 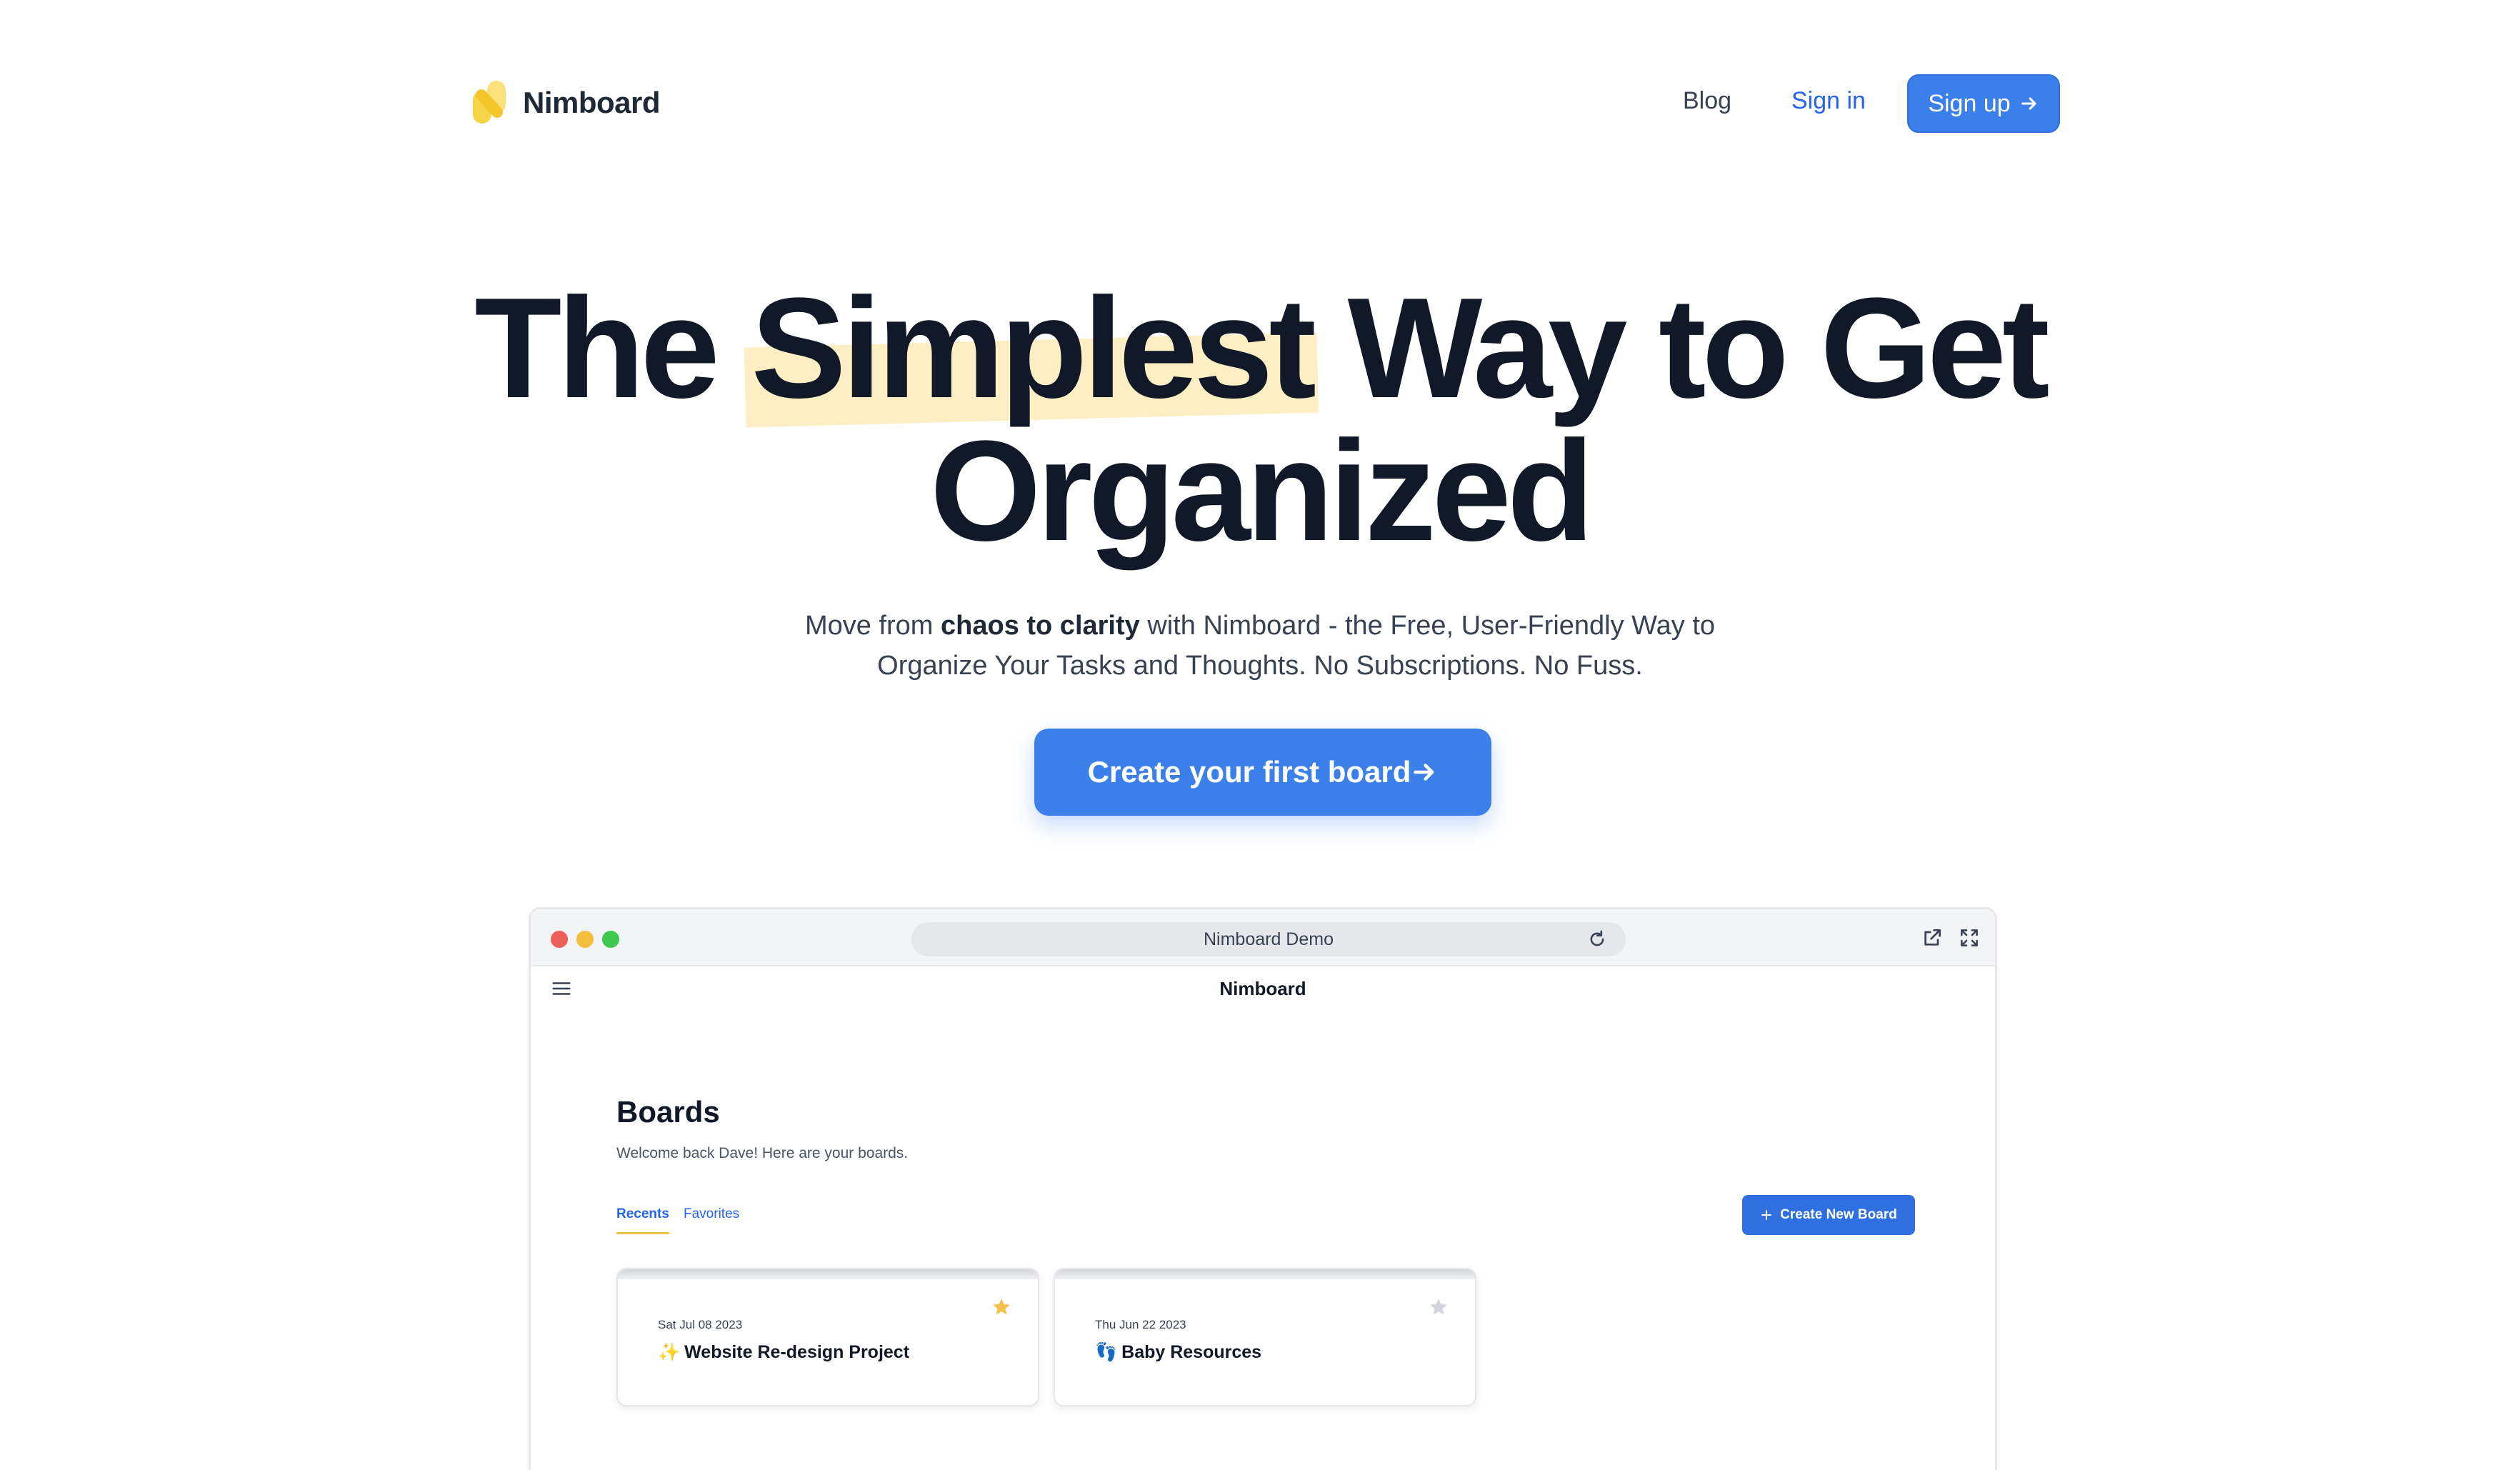 What do you see at coordinates (1033, 348) in the screenshot?
I see `hero-title-highlight: Simplest` at bounding box center [1033, 348].